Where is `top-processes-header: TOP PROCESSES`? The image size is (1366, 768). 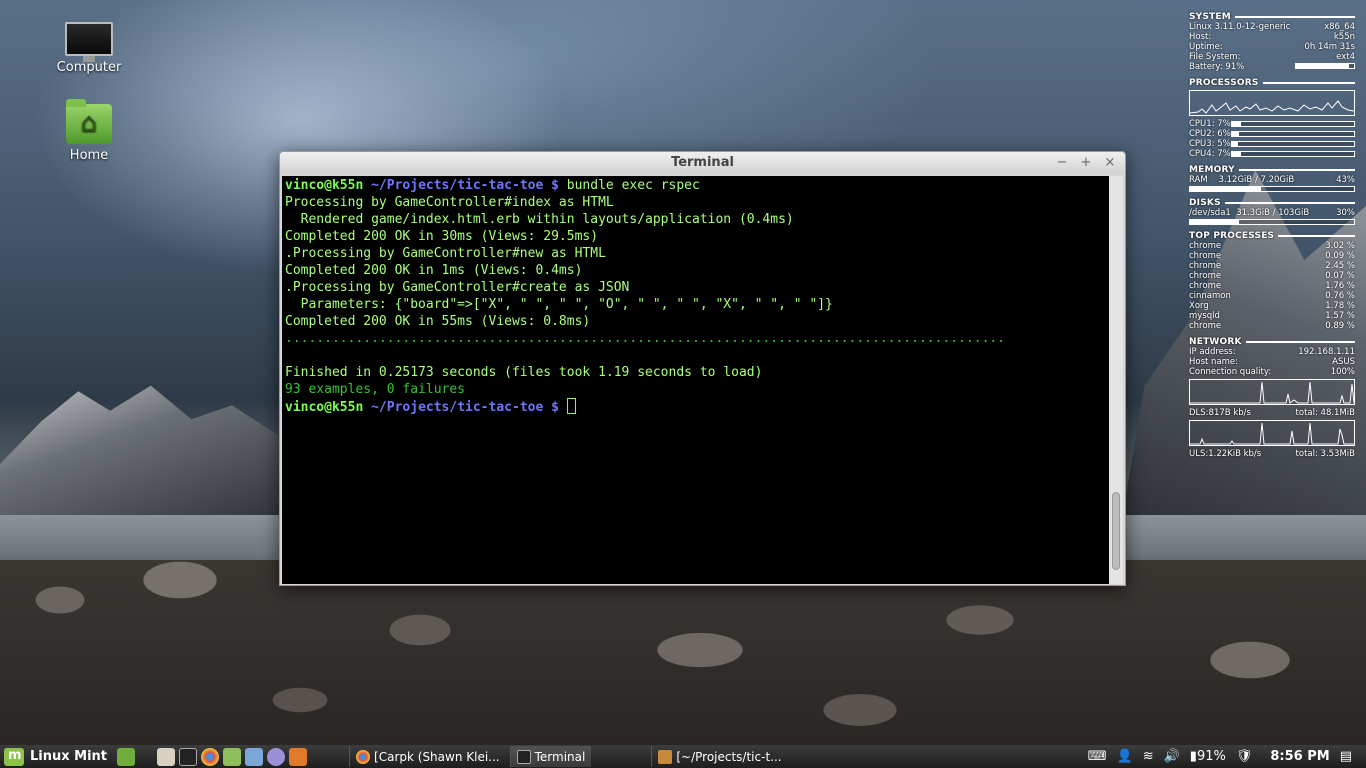
top-processes-header: TOP PROCESSES is located at coordinates (1272, 236).